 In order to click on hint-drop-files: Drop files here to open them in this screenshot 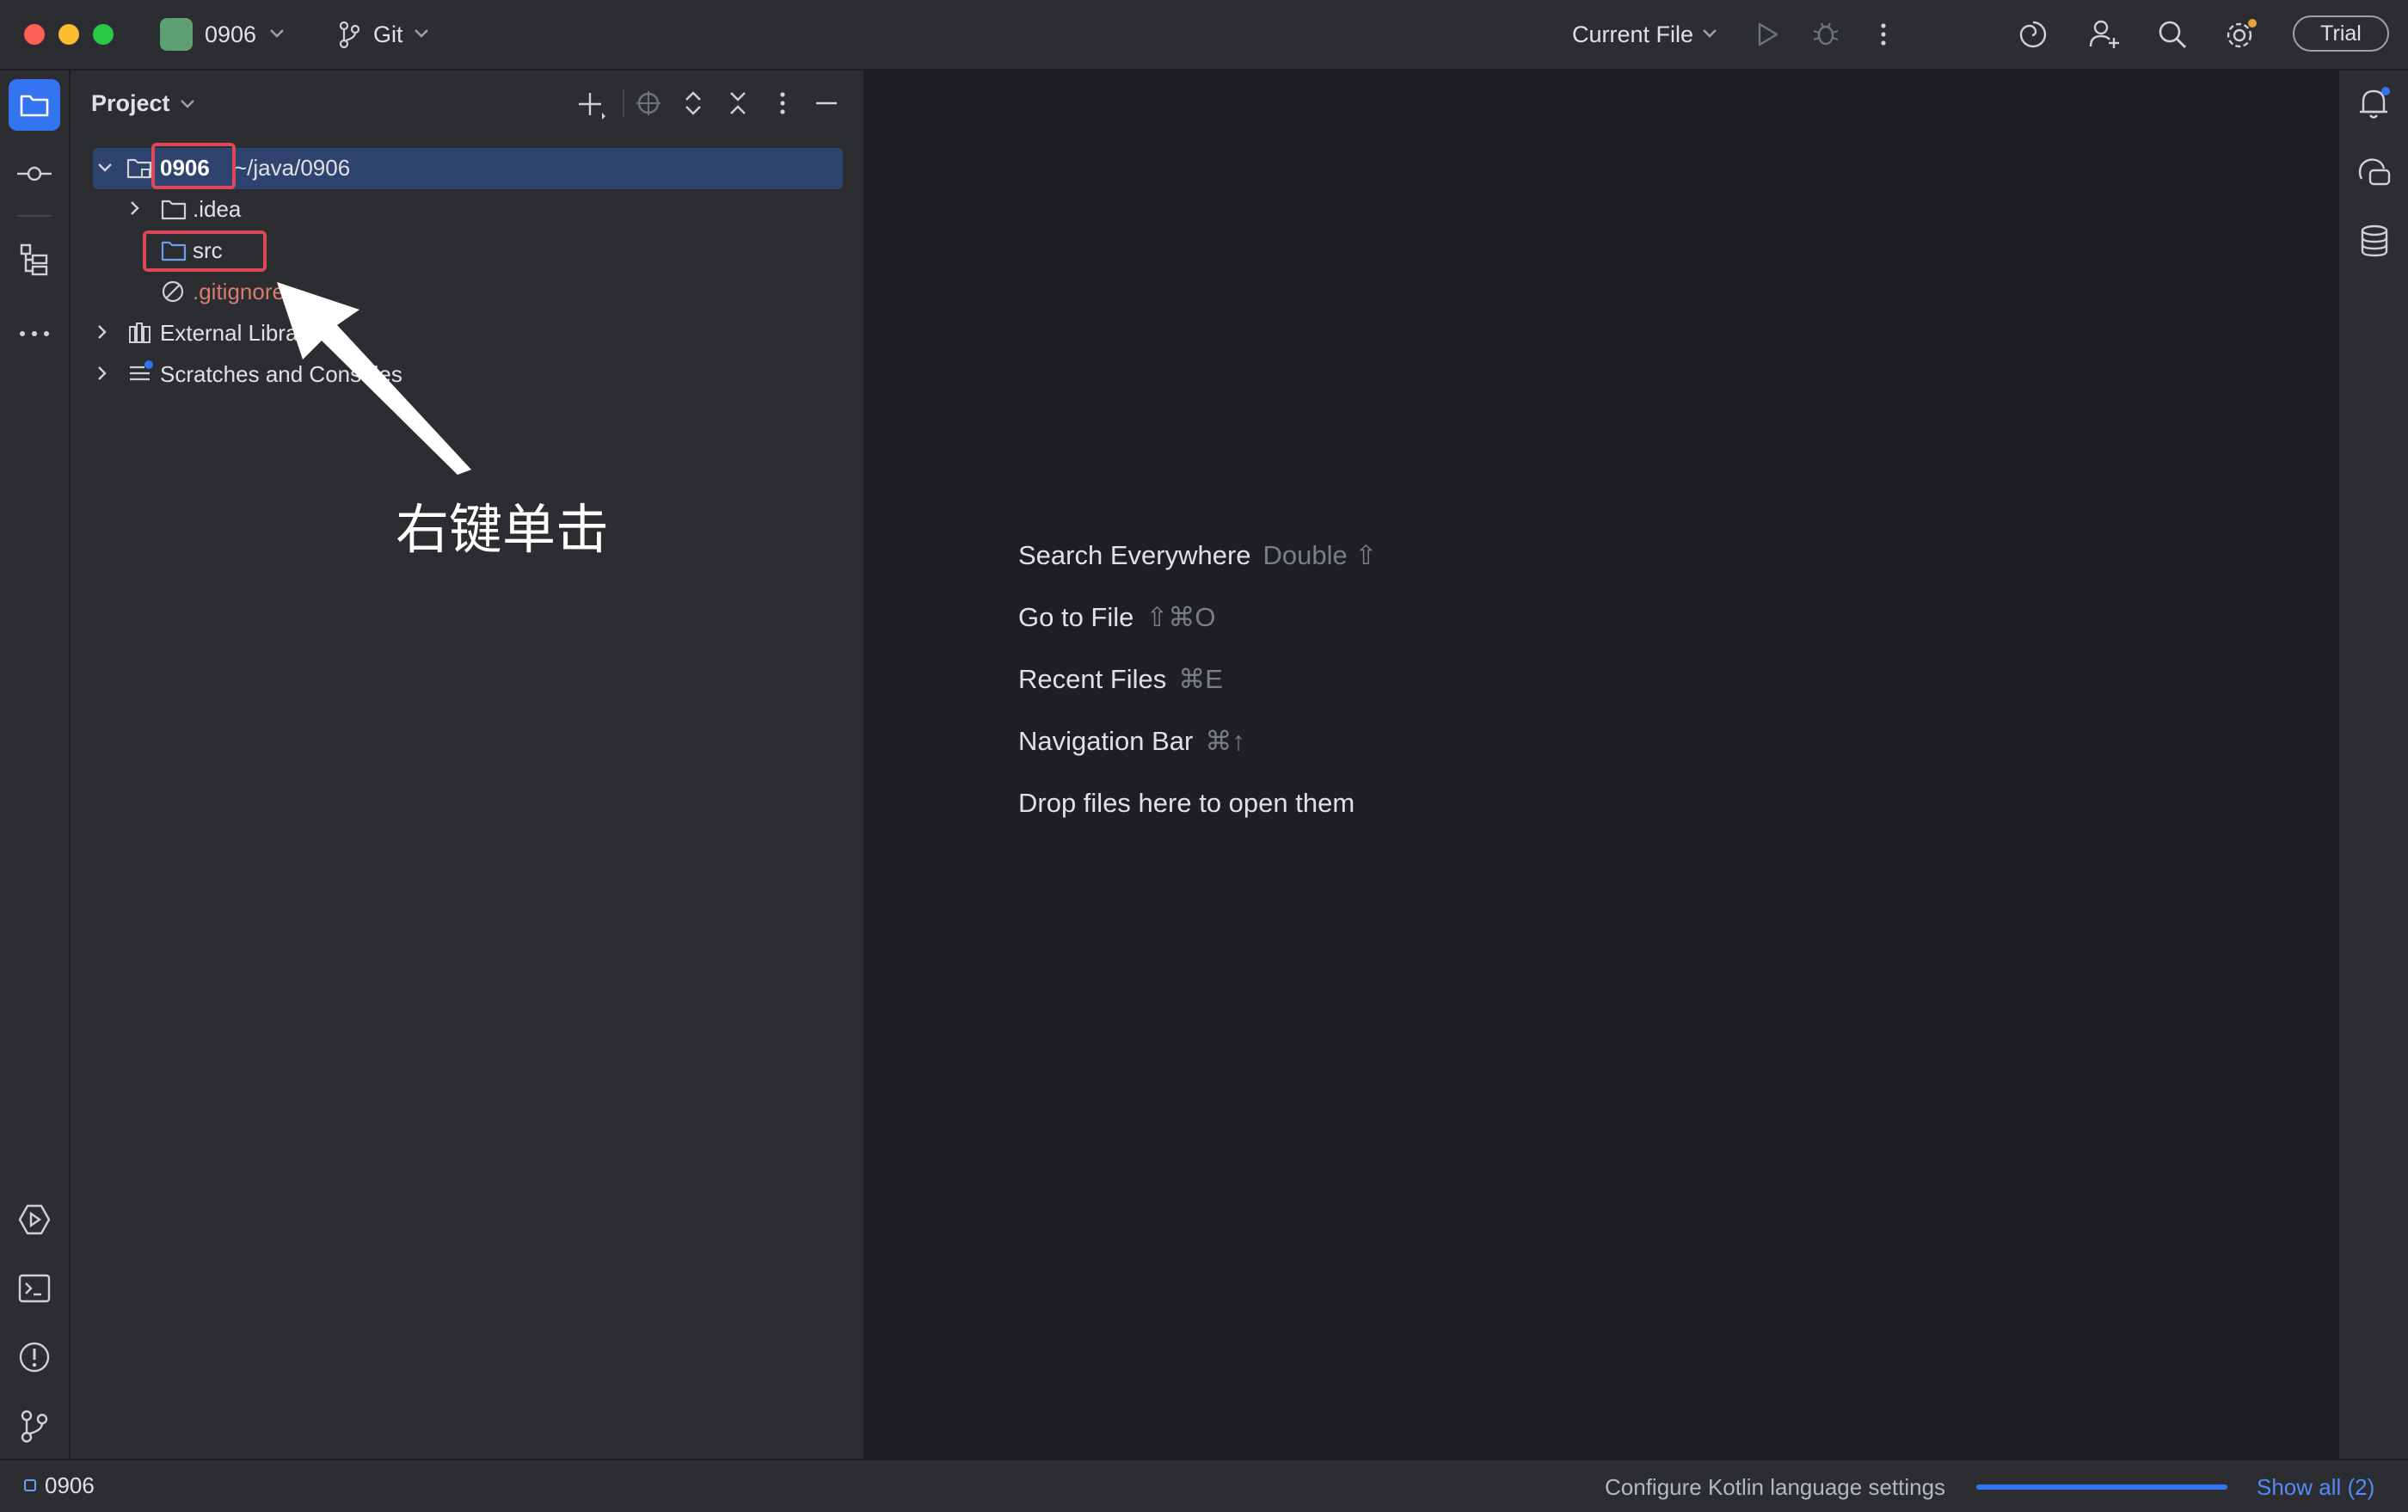, I will do `click(1186, 804)`.